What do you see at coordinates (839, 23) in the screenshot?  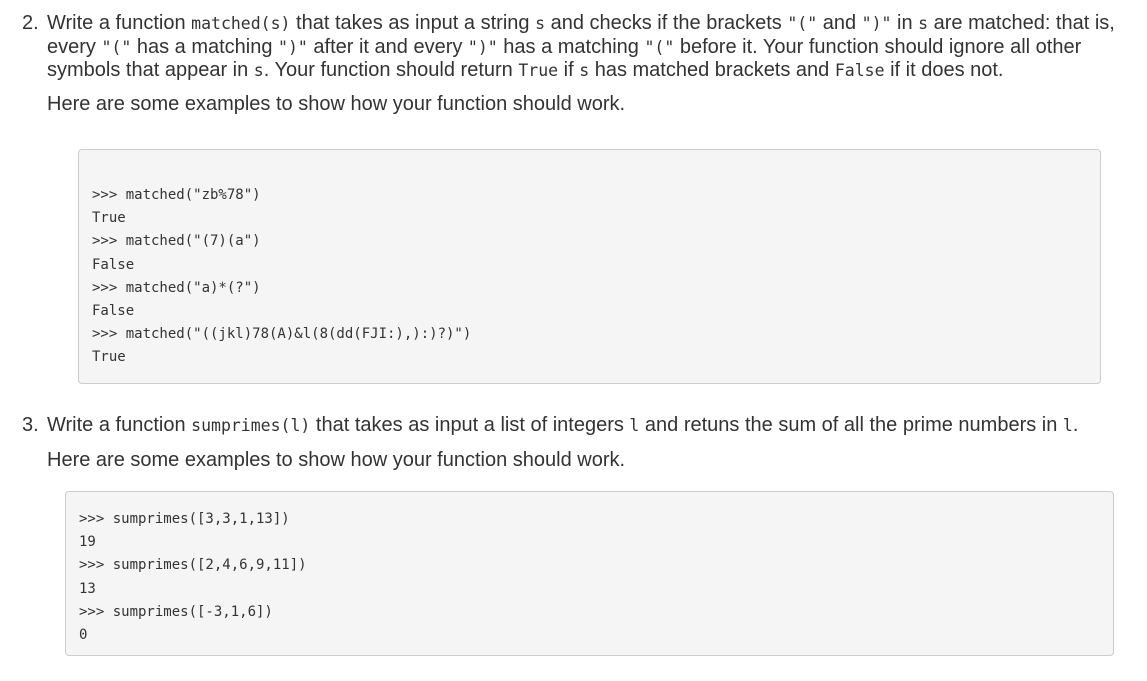 I see `text-run: and` at bounding box center [839, 23].